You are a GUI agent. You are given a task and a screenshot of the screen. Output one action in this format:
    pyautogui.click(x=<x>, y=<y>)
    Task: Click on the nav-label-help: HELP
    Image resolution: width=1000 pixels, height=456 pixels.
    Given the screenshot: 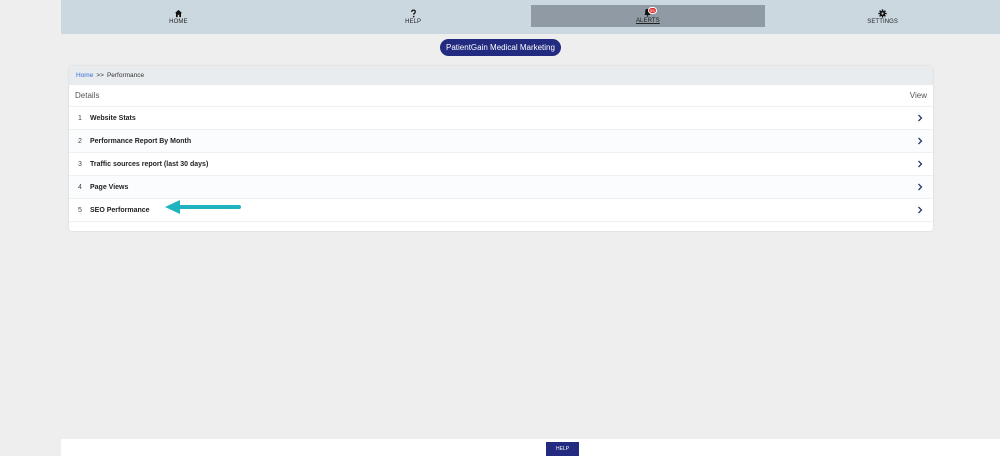 What is the action you would take?
    pyautogui.click(x=413, y=22)
    